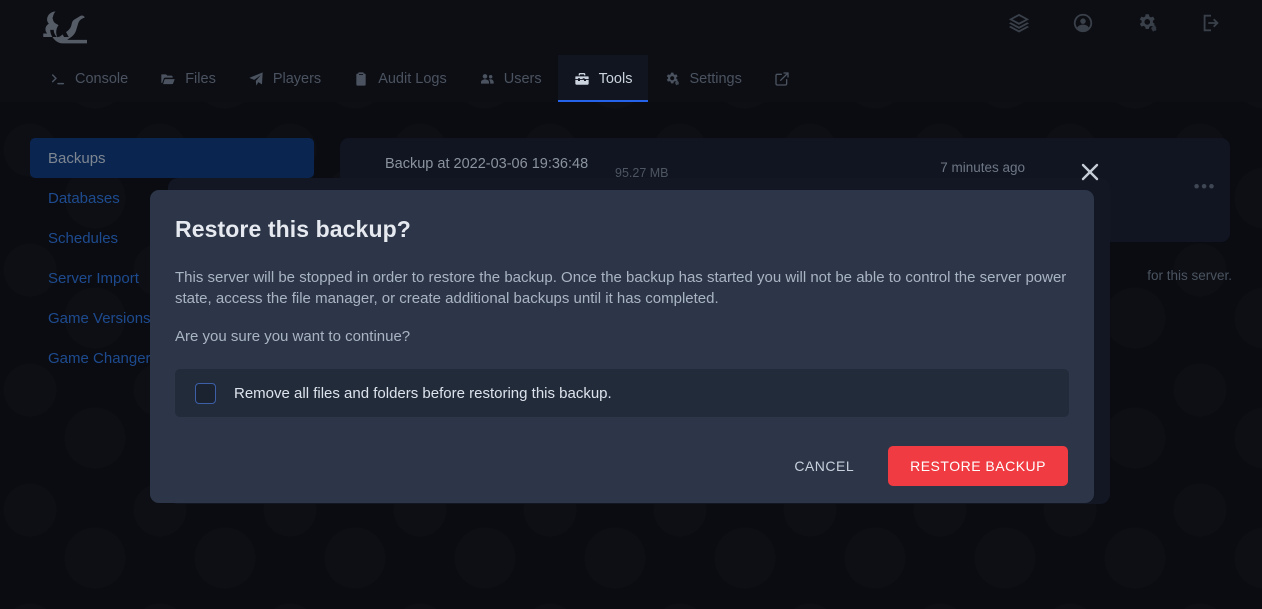  I want to click on tab-users: Users, so click(510, 78).